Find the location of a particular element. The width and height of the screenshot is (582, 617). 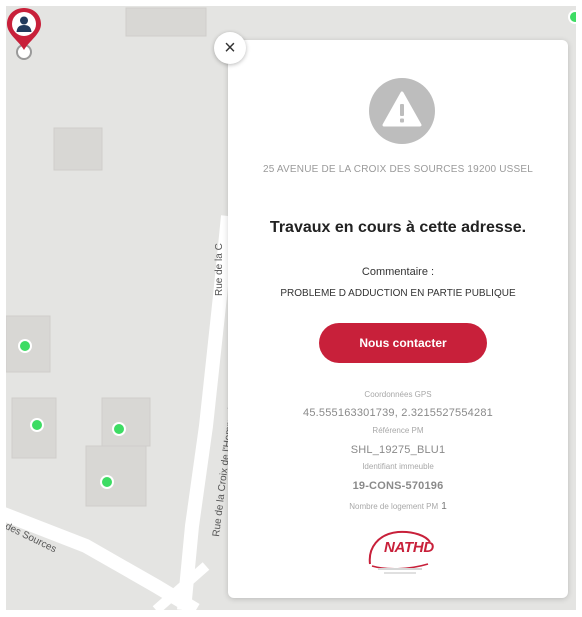

housing-count-value: 1 is located at coordinates (444, 506).